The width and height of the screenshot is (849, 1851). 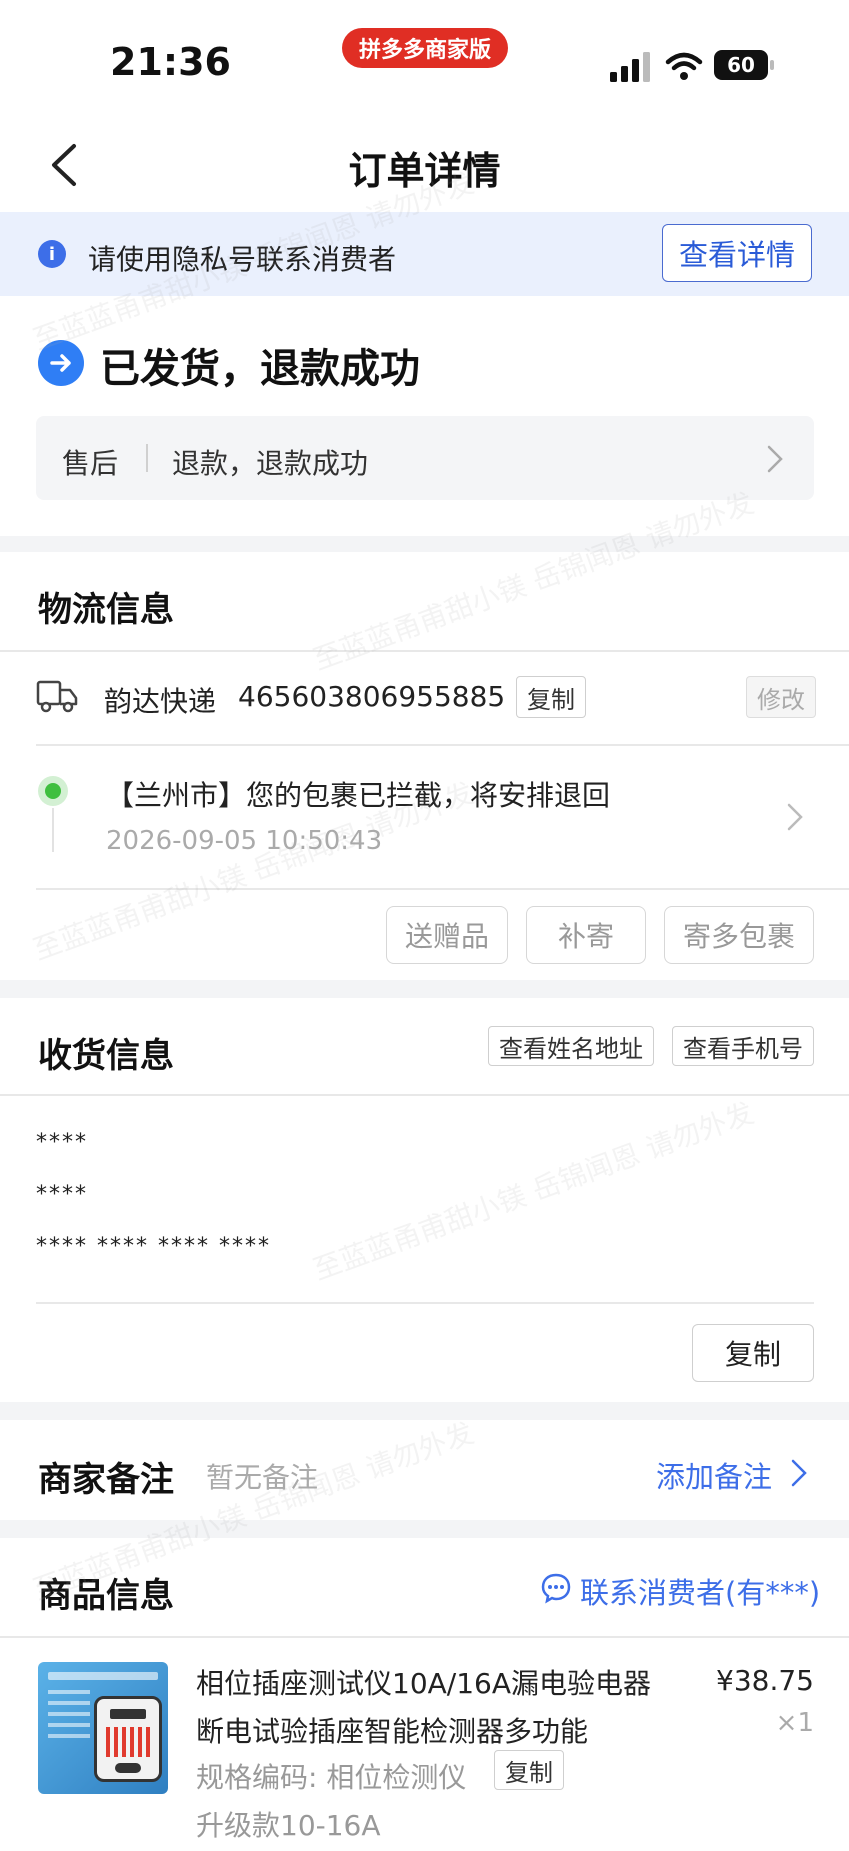 I want to click on carrier-name: 韵达快递, so click(x=160, y=701).